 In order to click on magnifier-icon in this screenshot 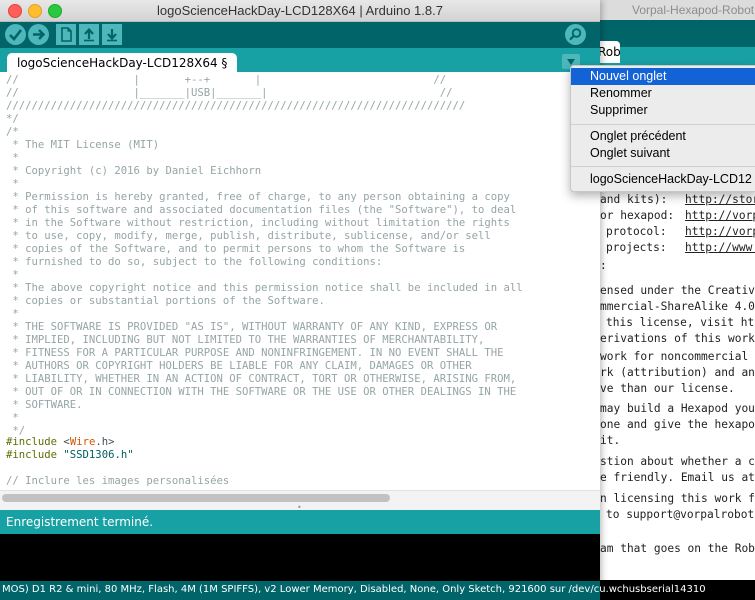, I will do `click(575, 34)`.